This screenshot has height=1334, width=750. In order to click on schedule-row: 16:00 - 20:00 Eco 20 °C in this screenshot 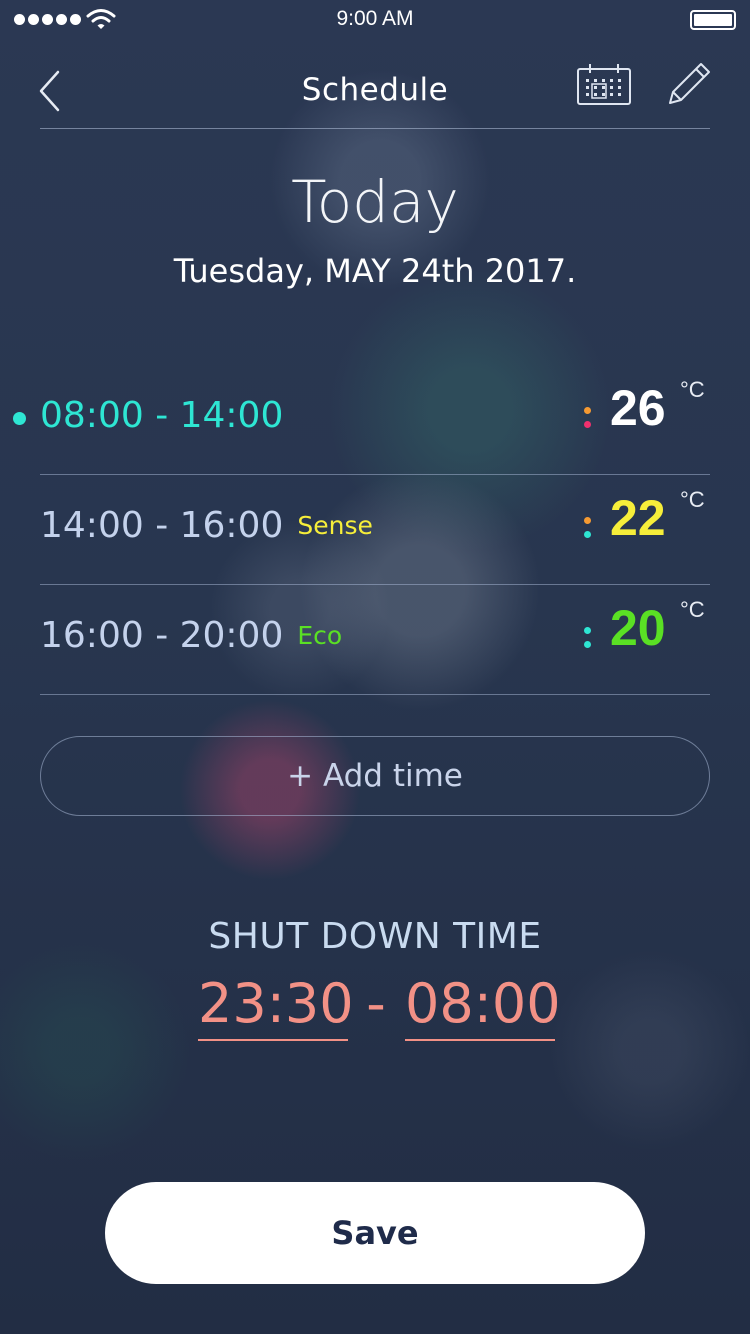, I will do `click(375, 640)`.